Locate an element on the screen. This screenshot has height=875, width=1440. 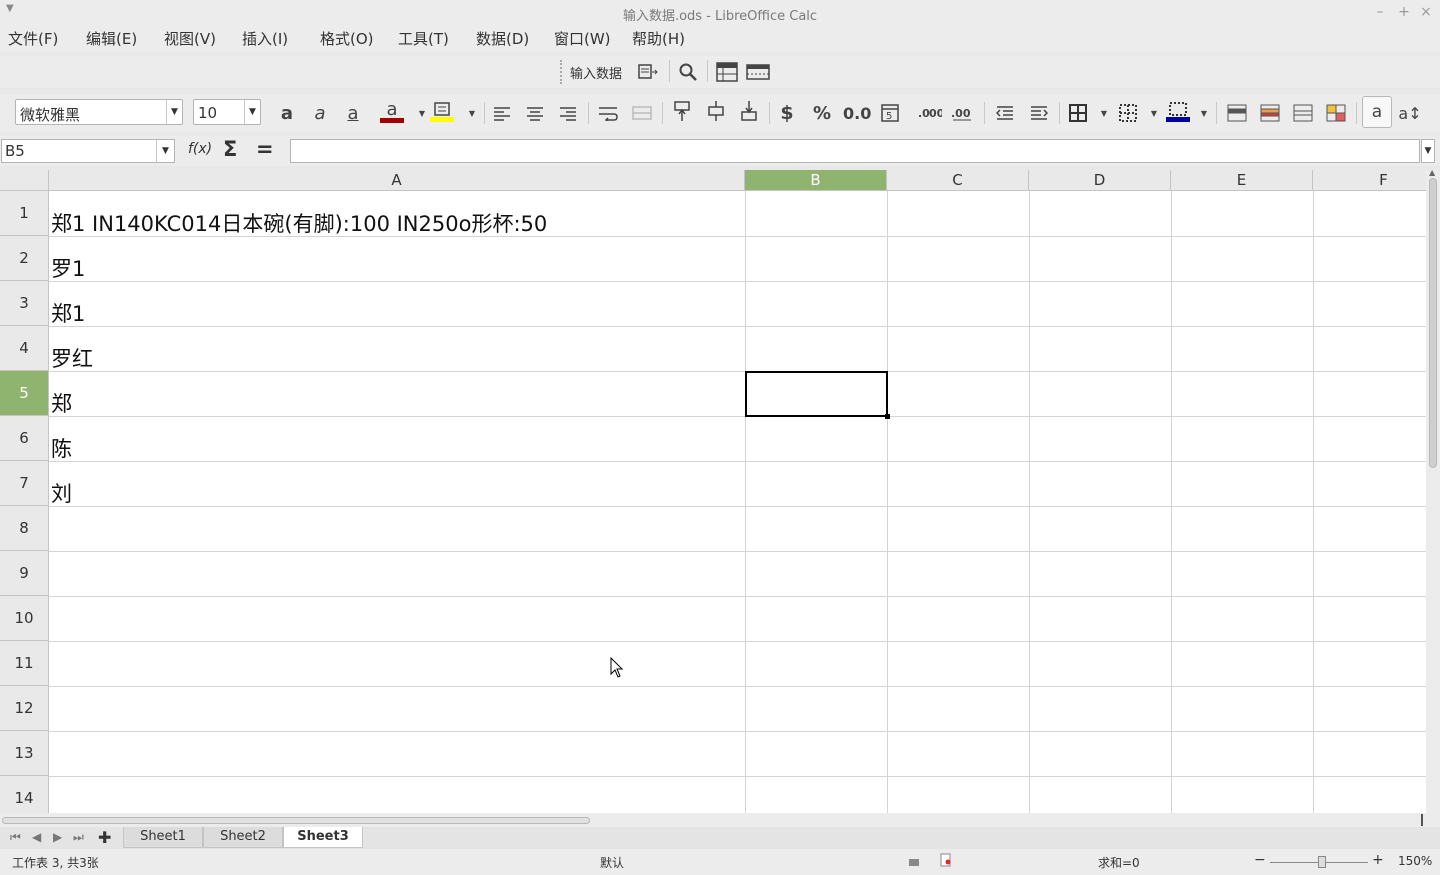
function-wizard-button: f(x) is located at coordinates (200, 149).